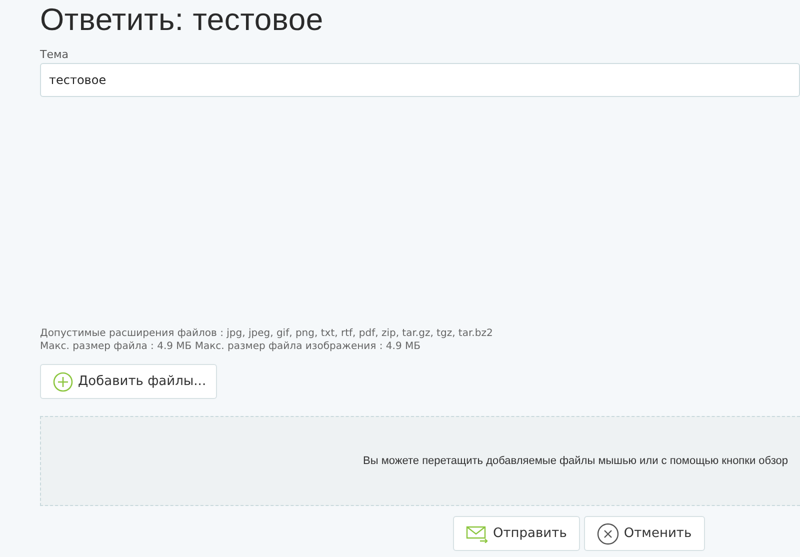  I want to click on cancel-button: Отменить, so click(644, 533).